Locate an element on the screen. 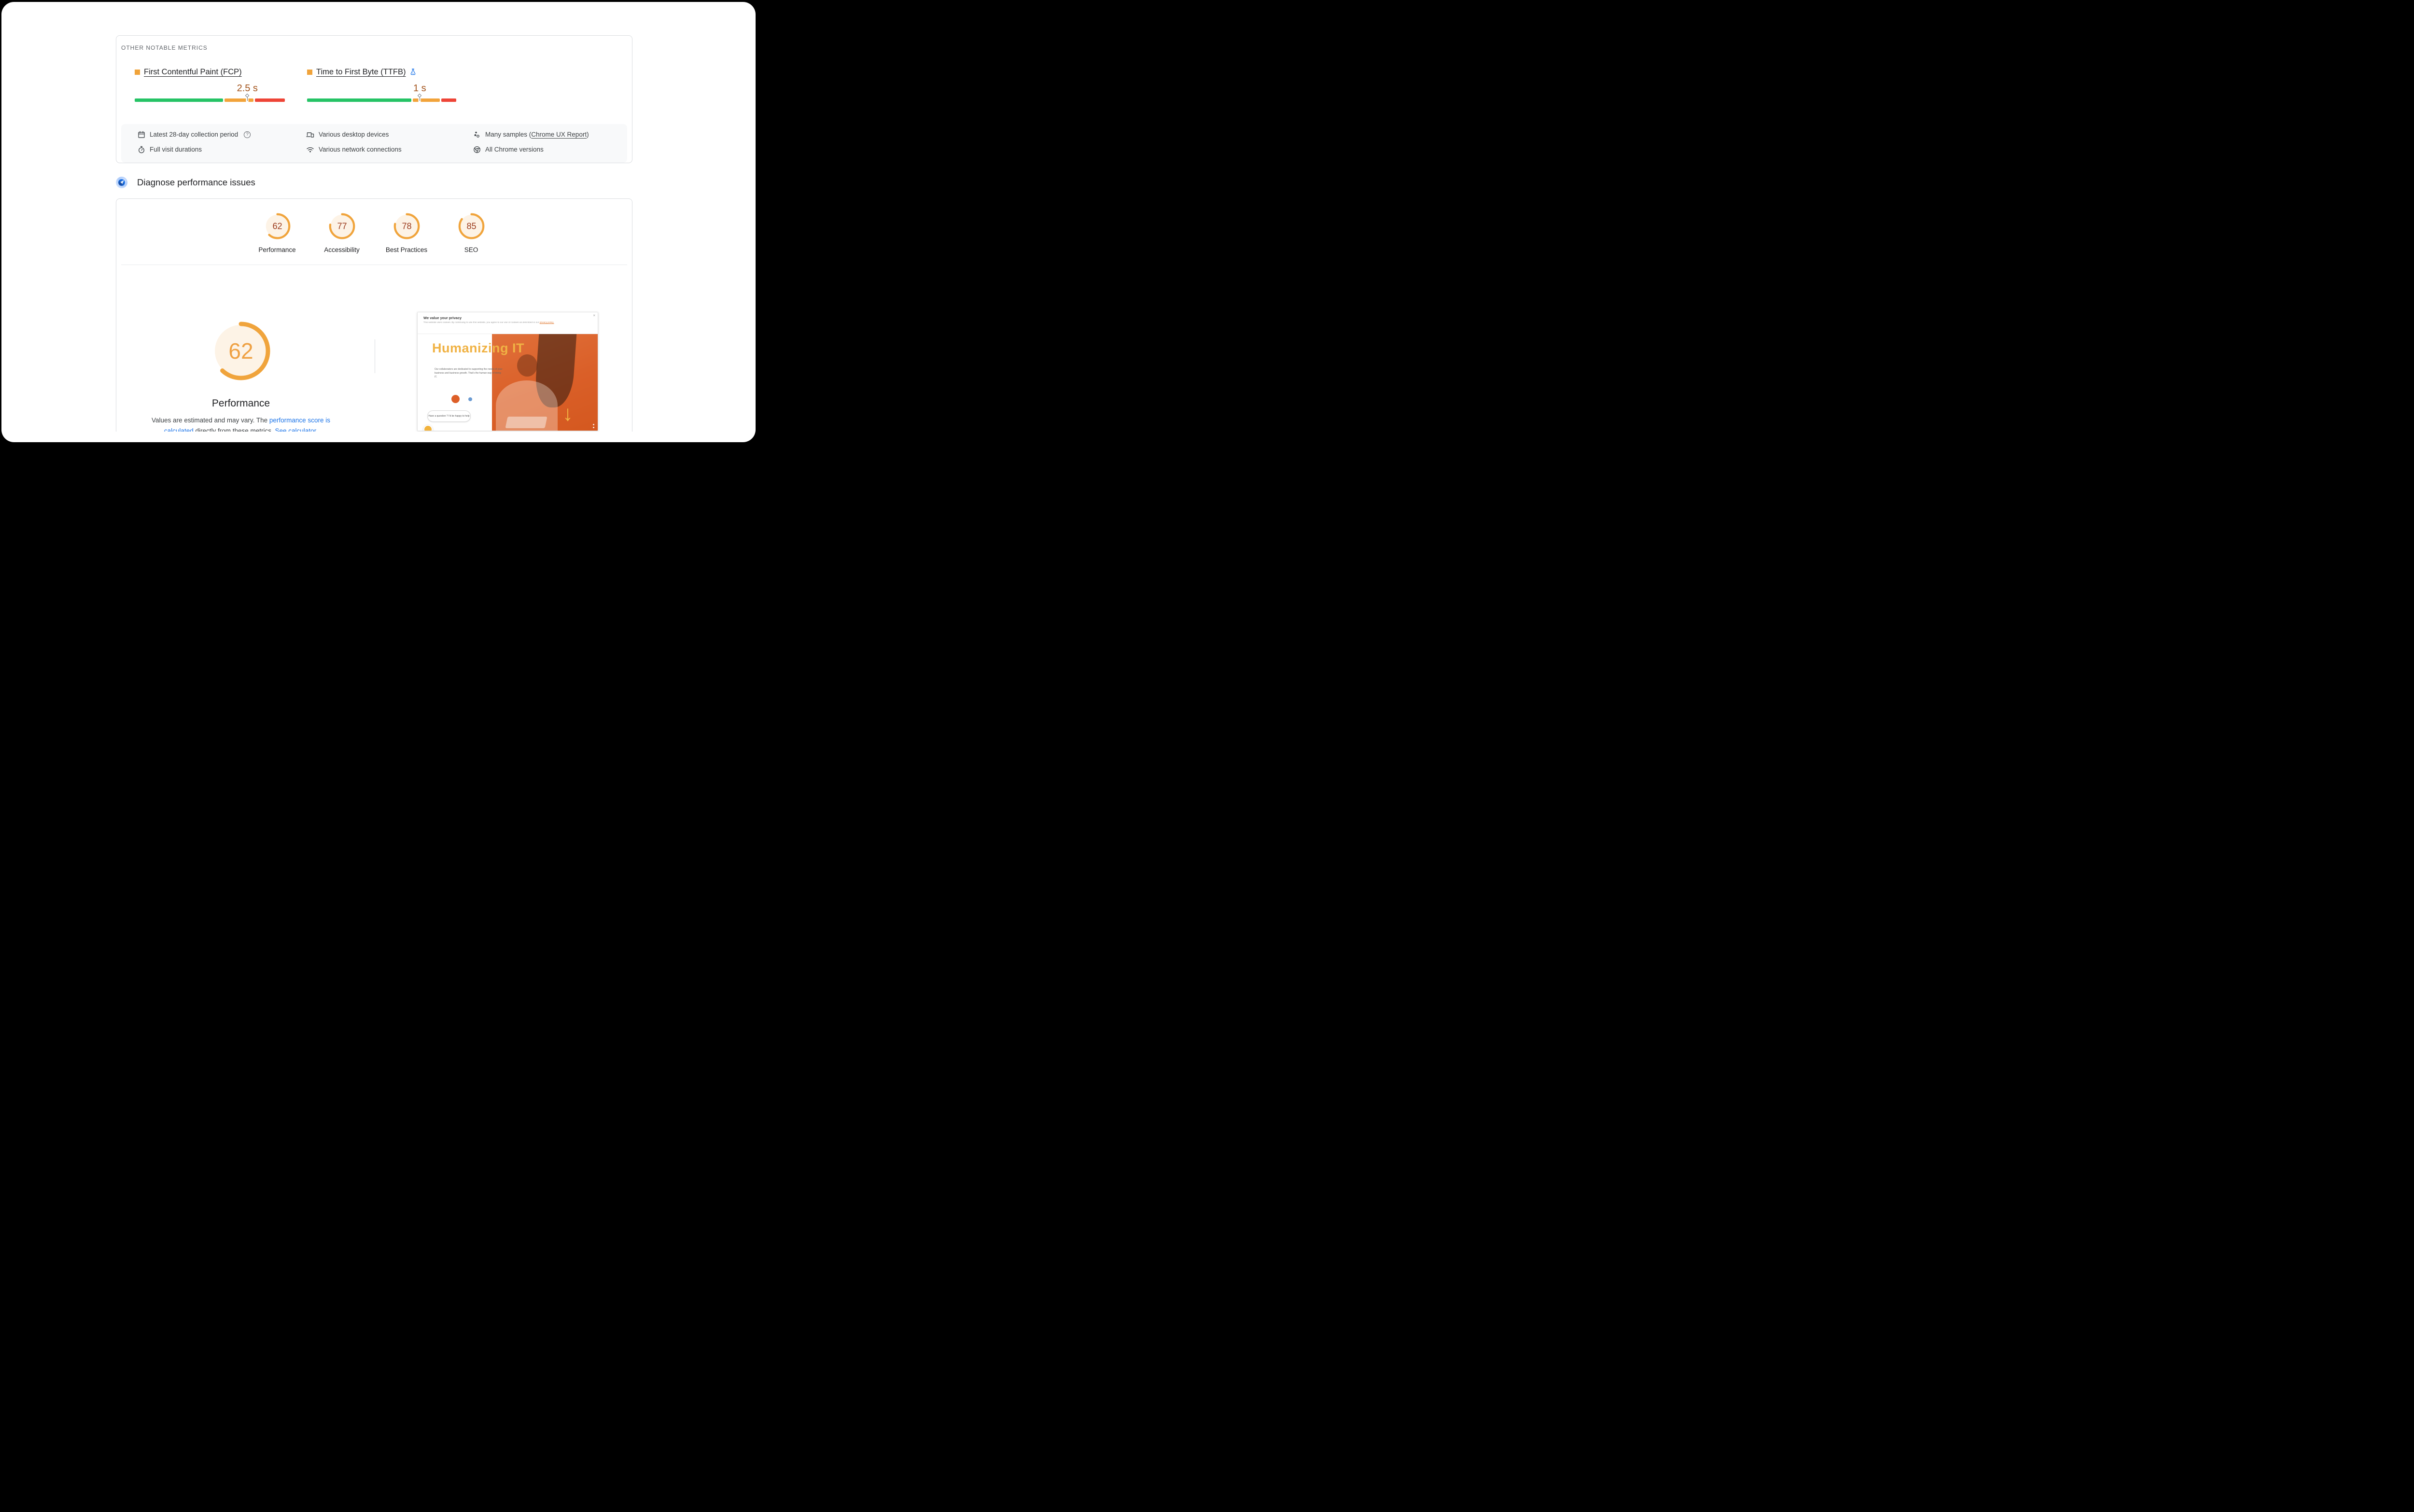  see-calculator-link: See calculator. is located at coordinates (296, 430).